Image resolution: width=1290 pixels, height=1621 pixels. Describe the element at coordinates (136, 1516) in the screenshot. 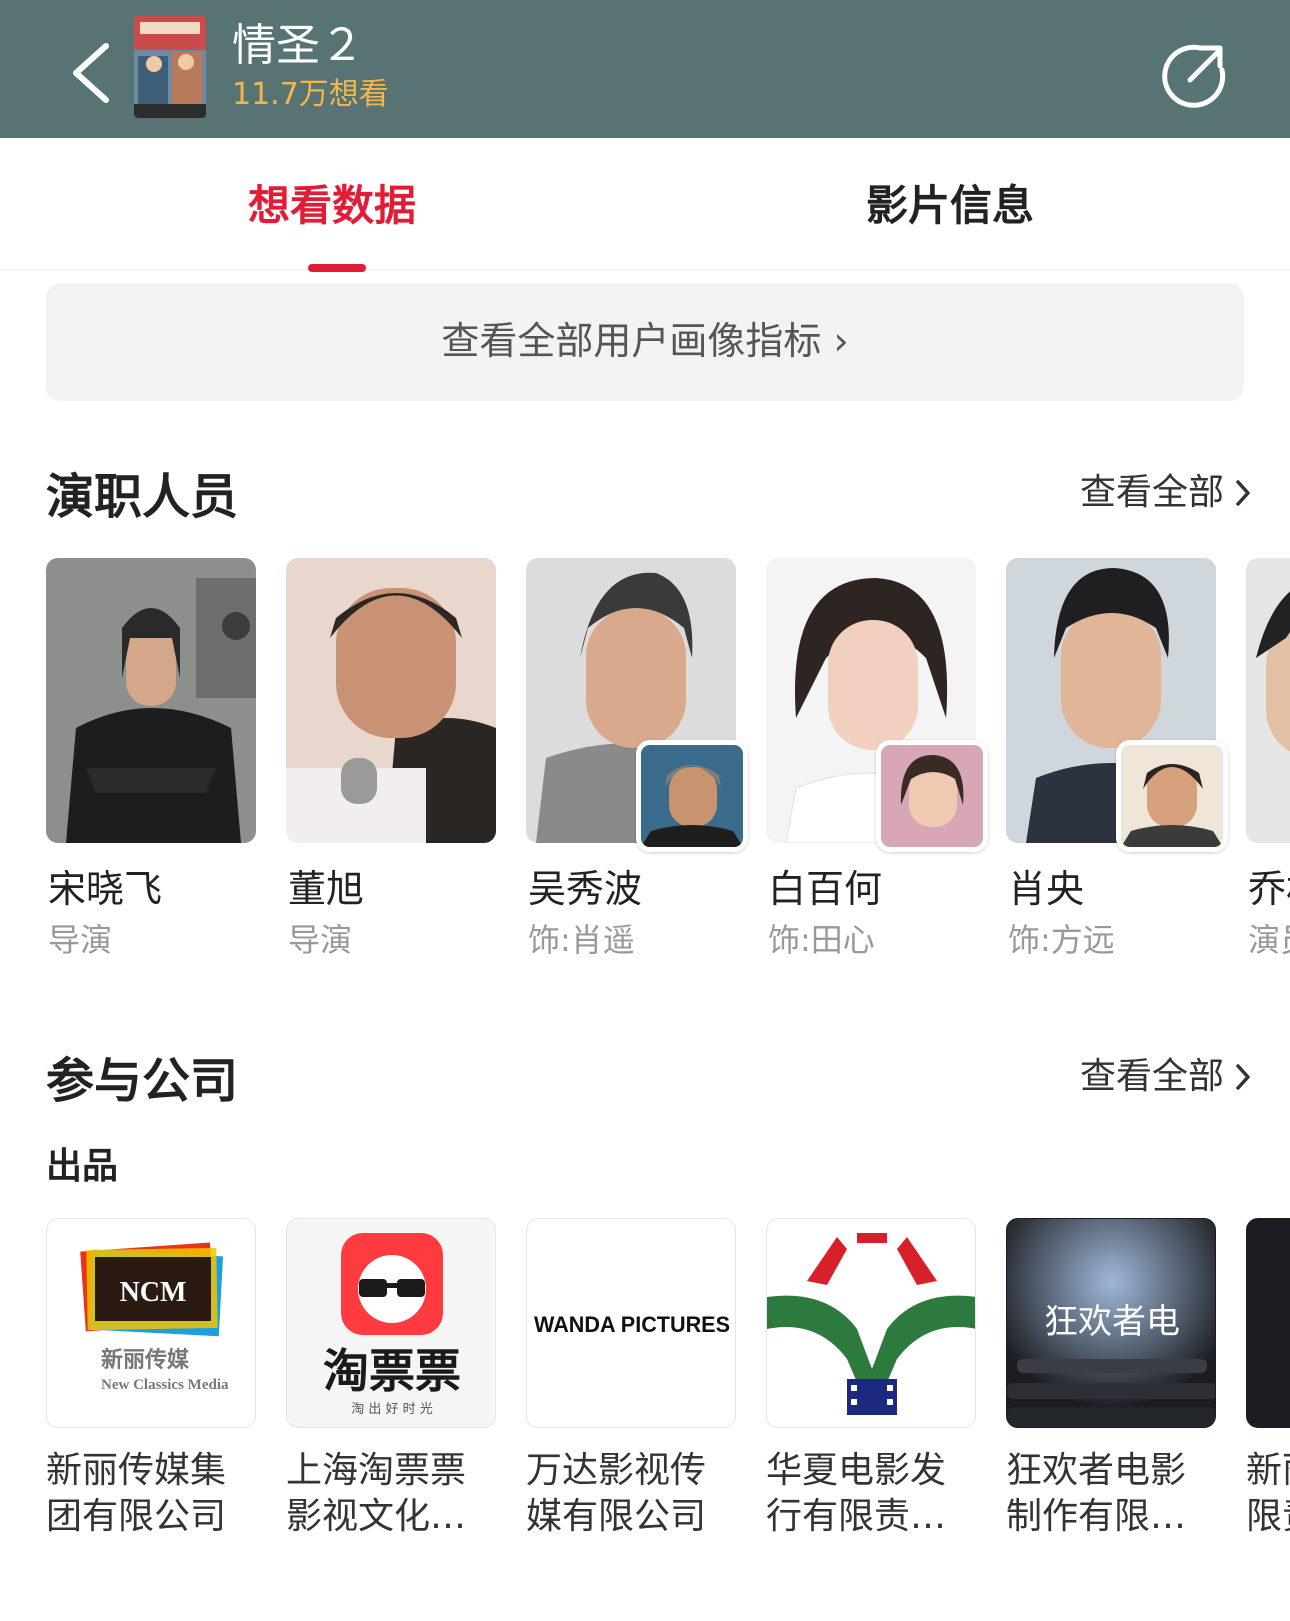

I see `company-name-line2: 团有限公司` at that location.